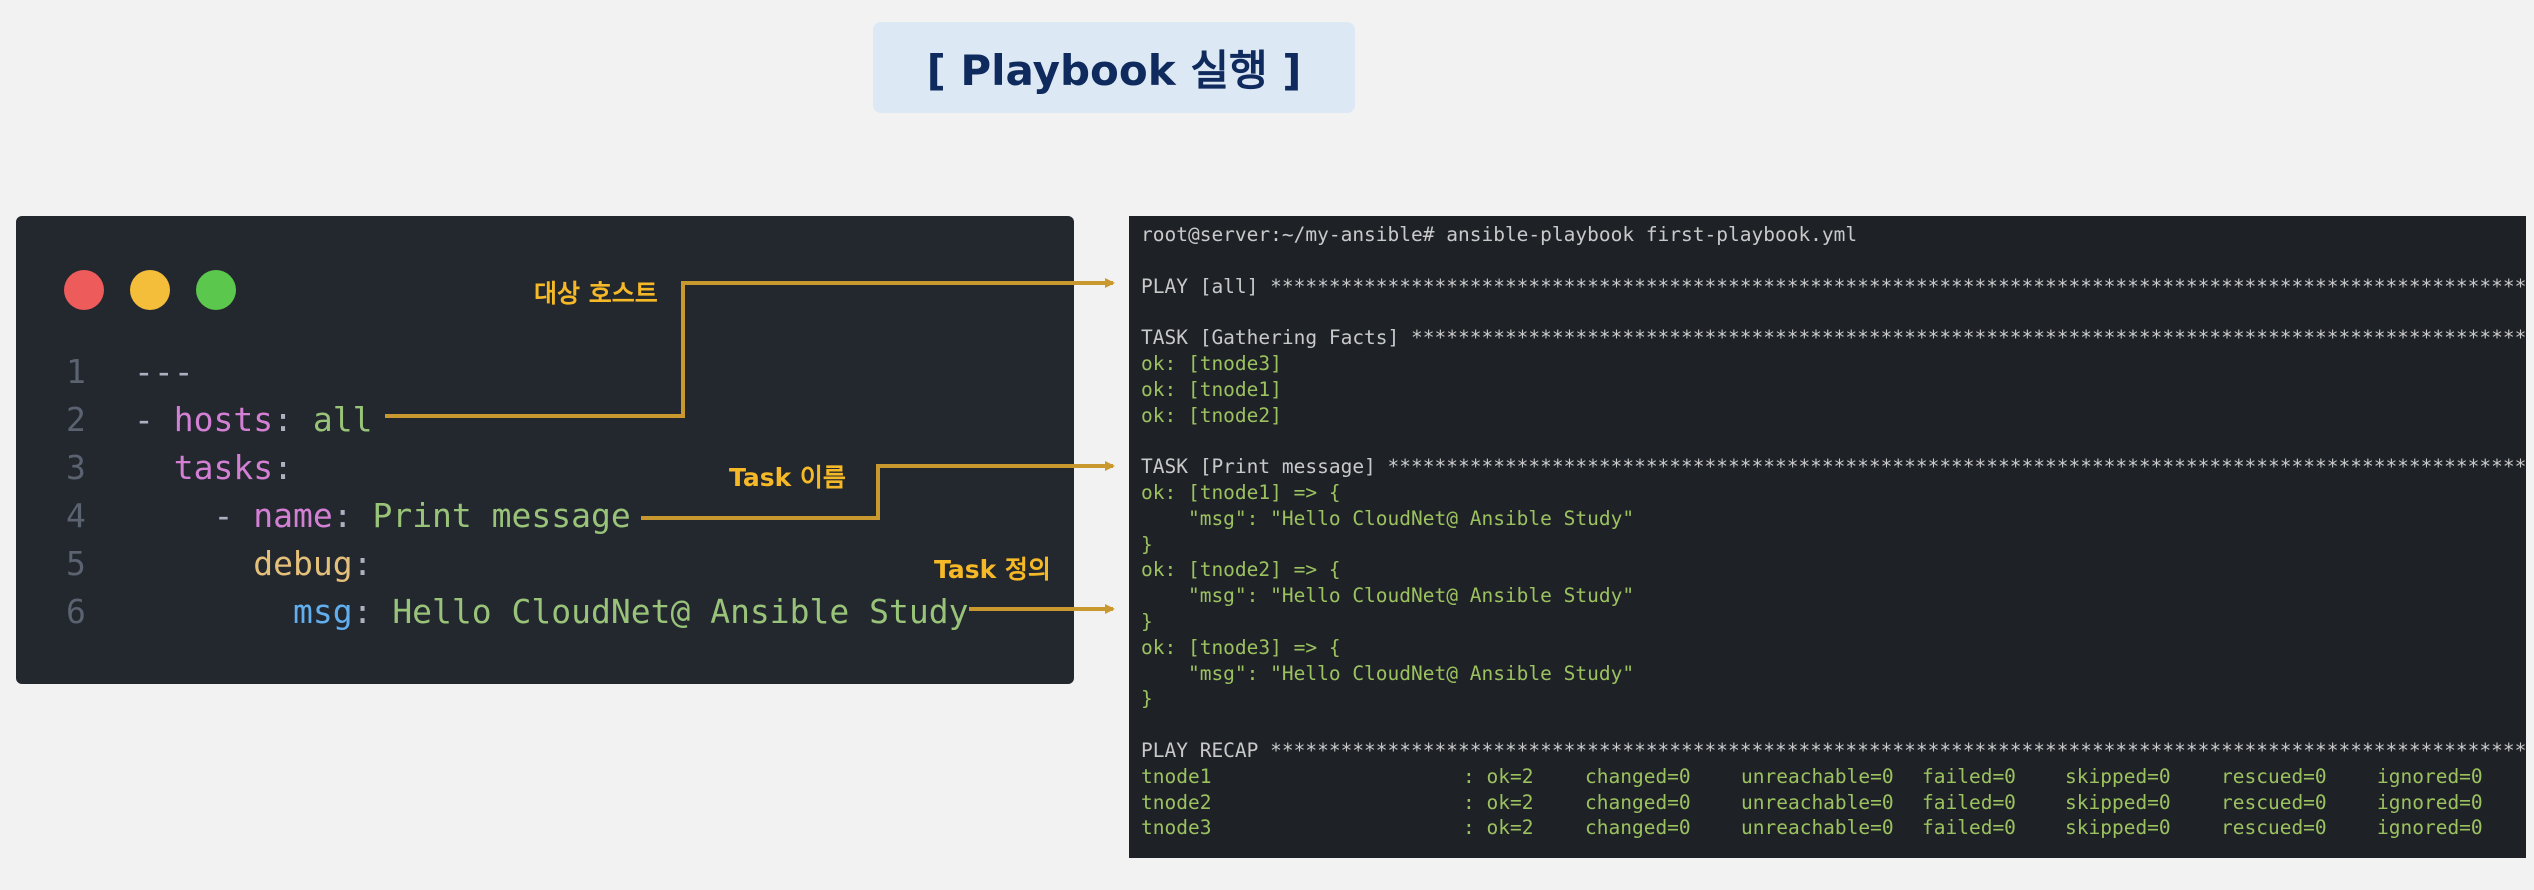 The image size is (2534, 890). What do you see at coordinates (750, 446) in the screenshot?
I see `callout-arrows` at bounding box center [750, 446].